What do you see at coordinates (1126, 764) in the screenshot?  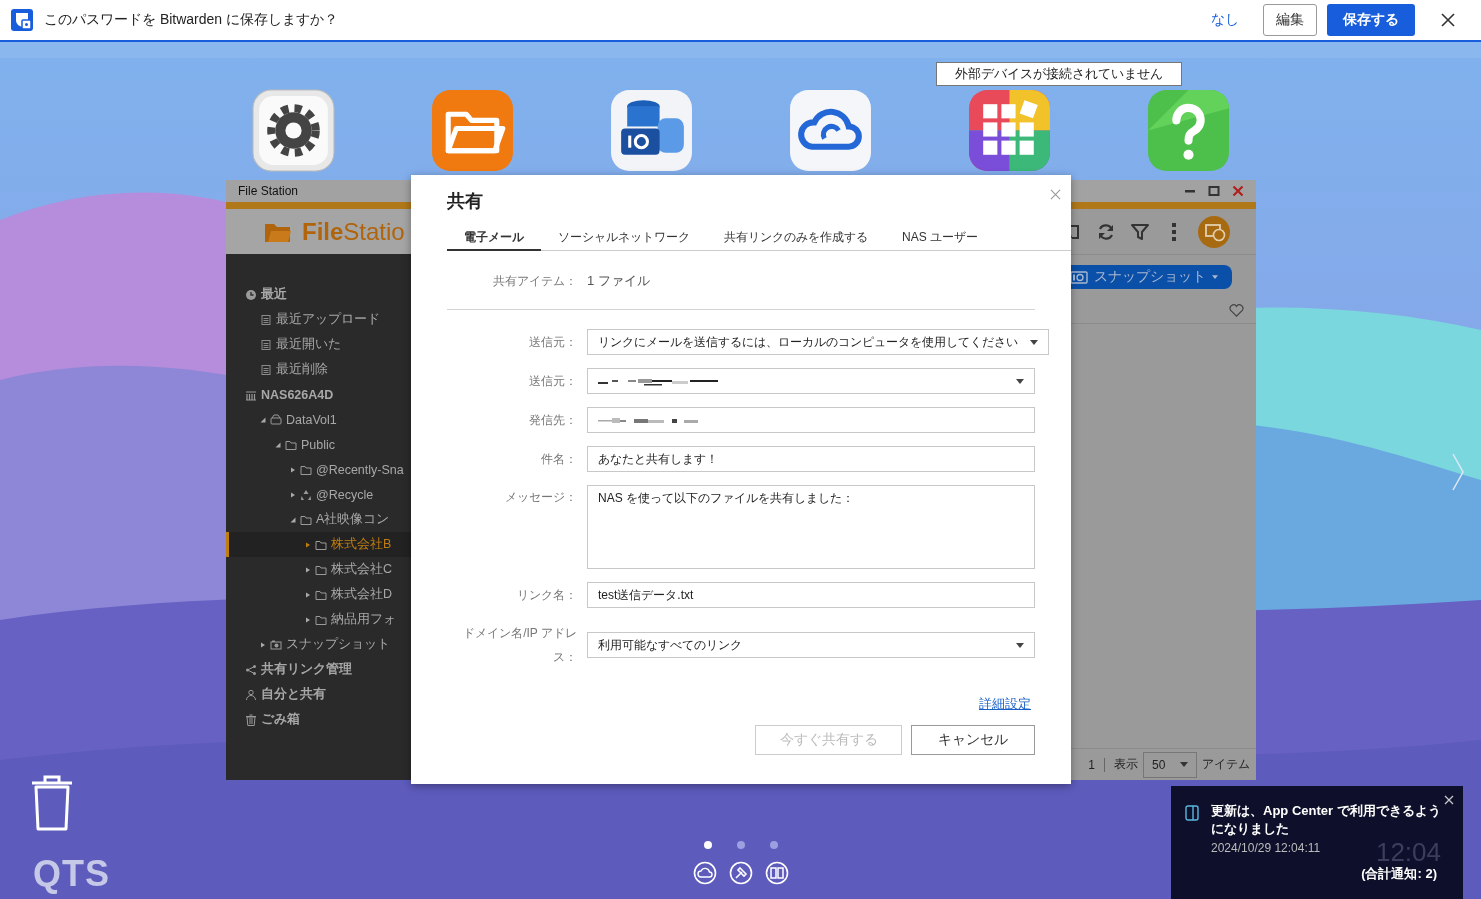 I see `show-label: 表示` at bounding box center [1126, 764].